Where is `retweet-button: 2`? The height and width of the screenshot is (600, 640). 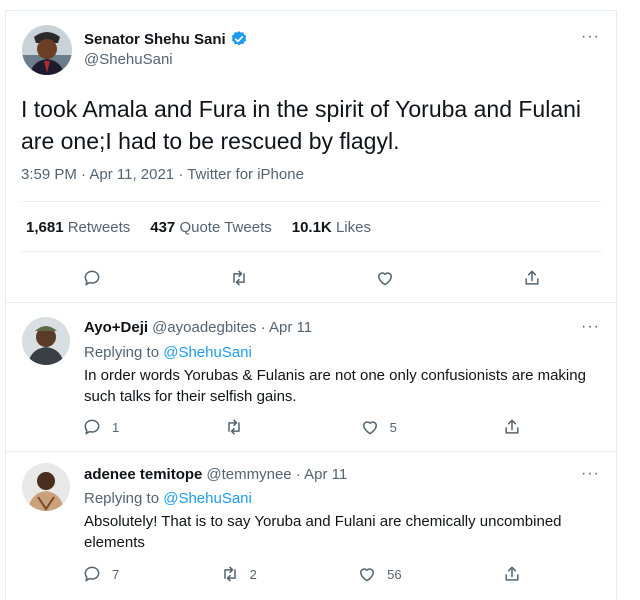 retweet-button: 2 is located at coordinates (238, 574).